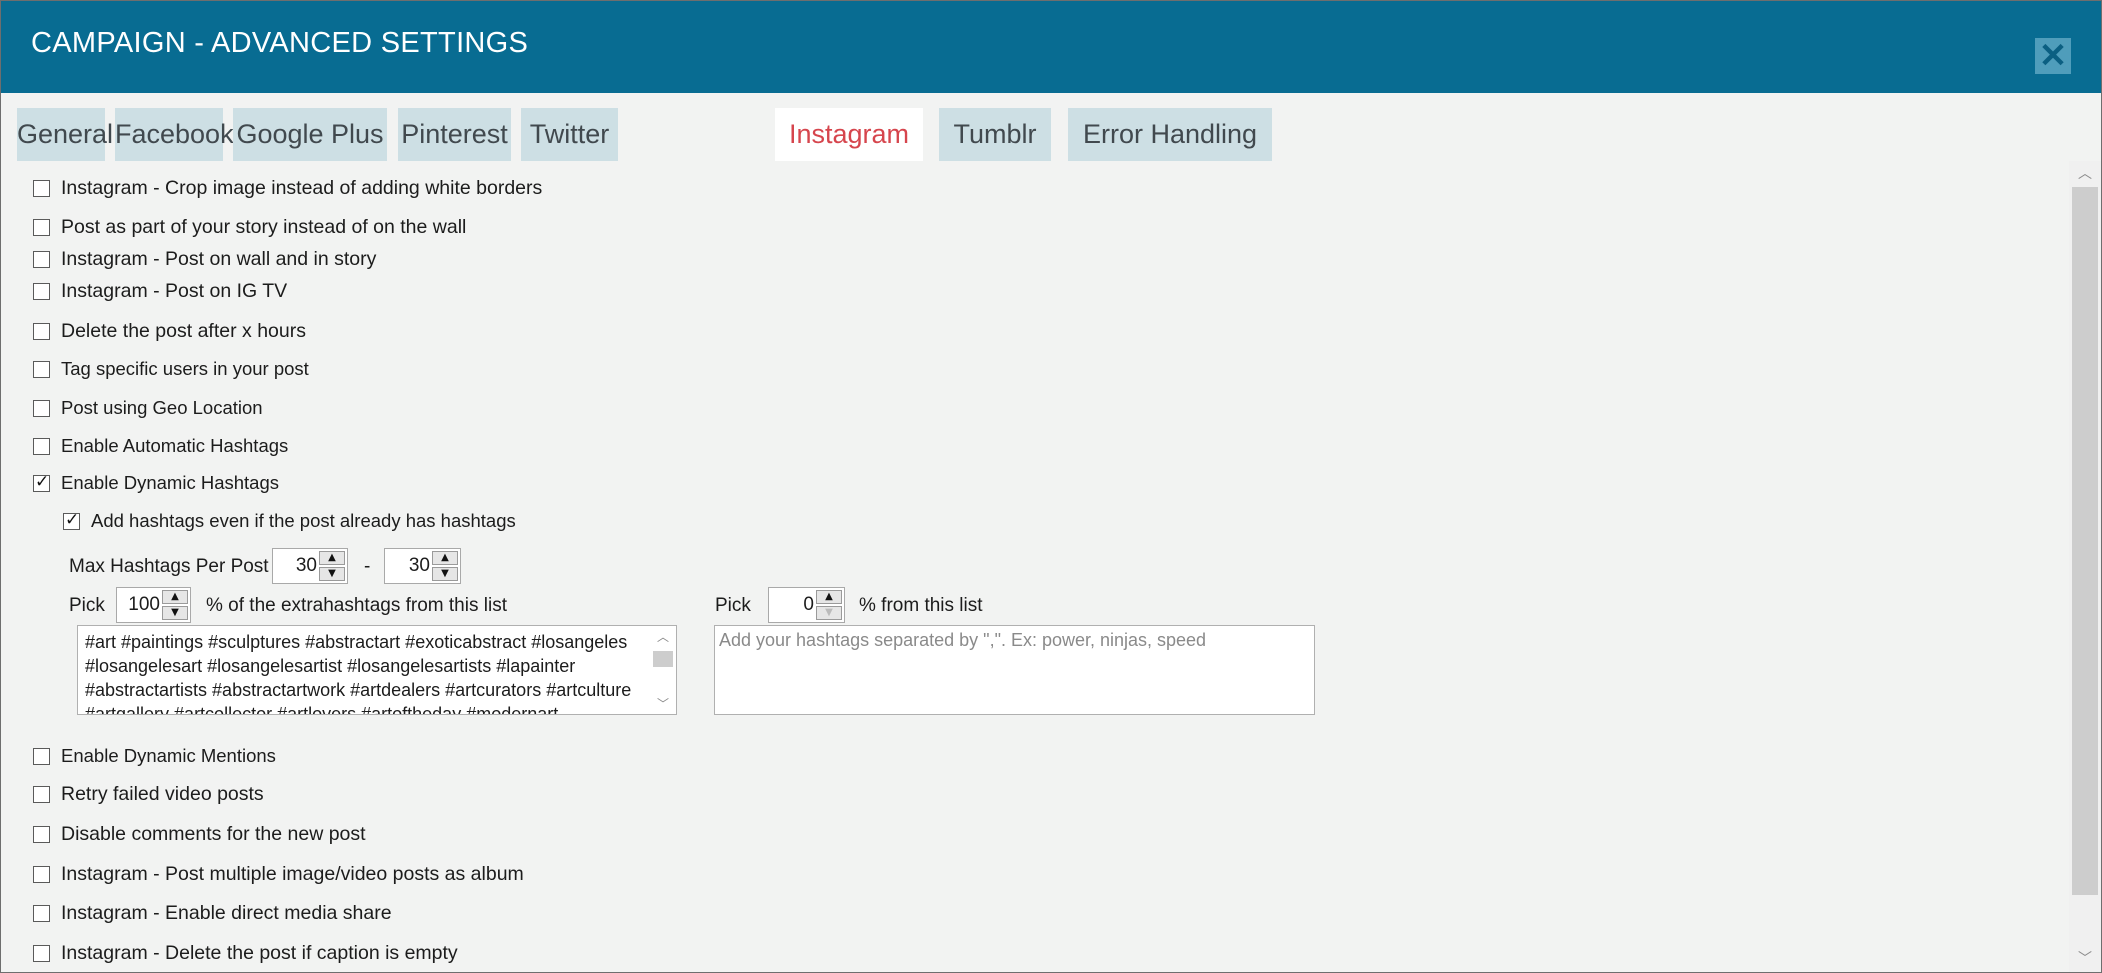  I want to click on max-hashtags-max-stepper: 30 ▲ ▼, so click(422, 566).